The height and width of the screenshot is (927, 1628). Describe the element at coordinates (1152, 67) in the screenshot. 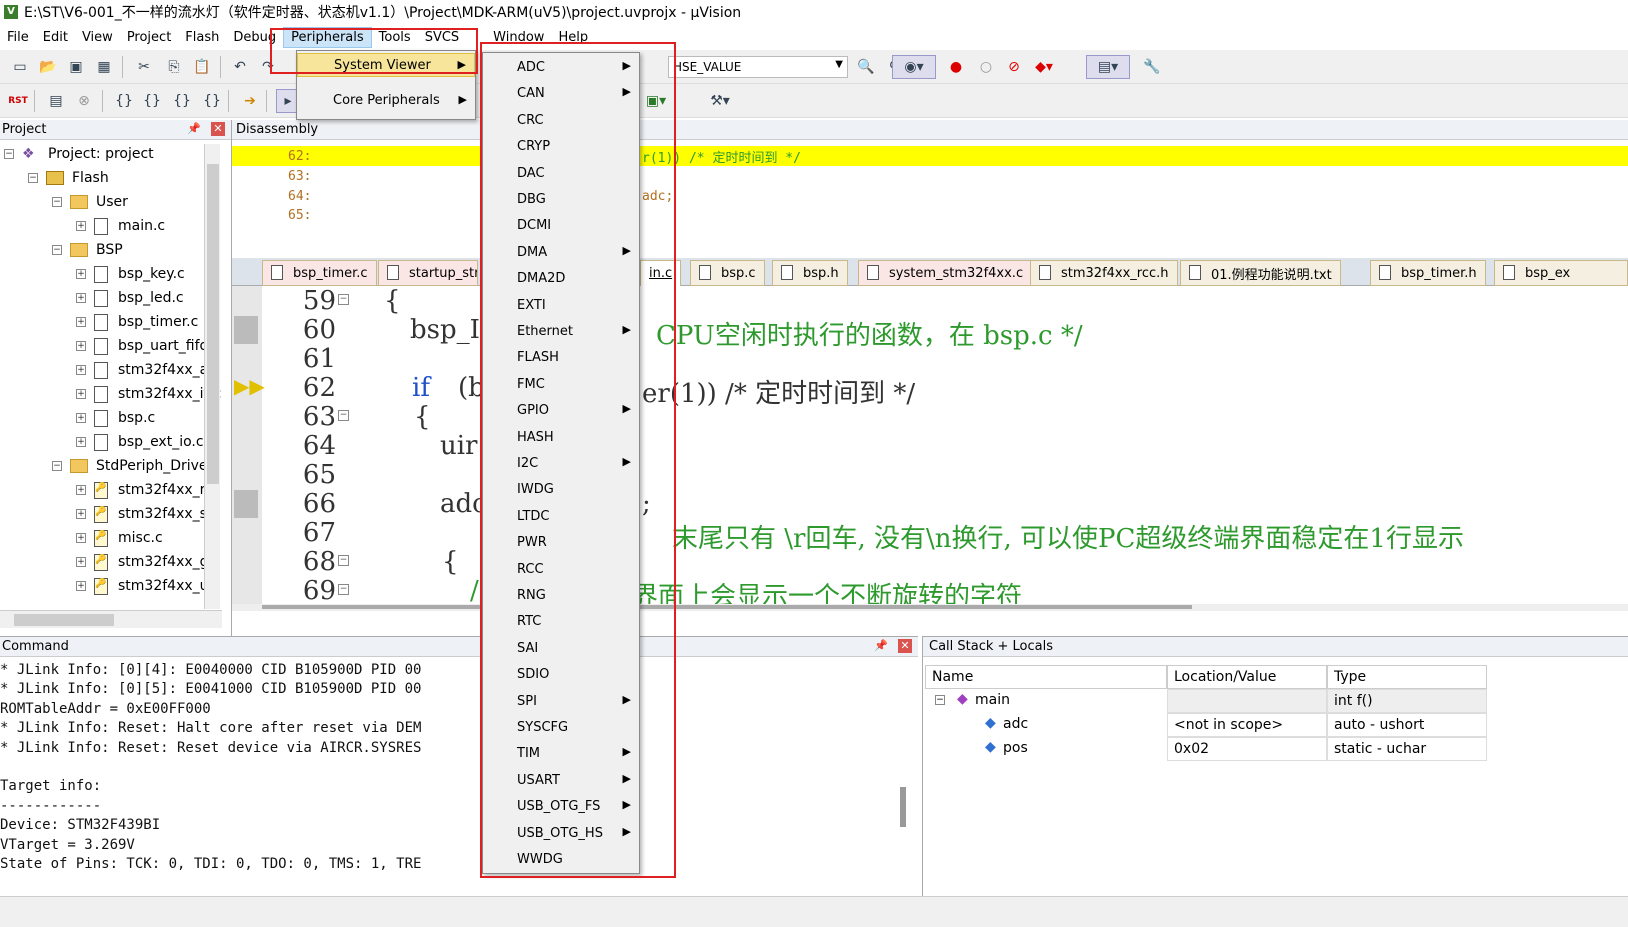

I see `configure-icon: 🔧` at that location.